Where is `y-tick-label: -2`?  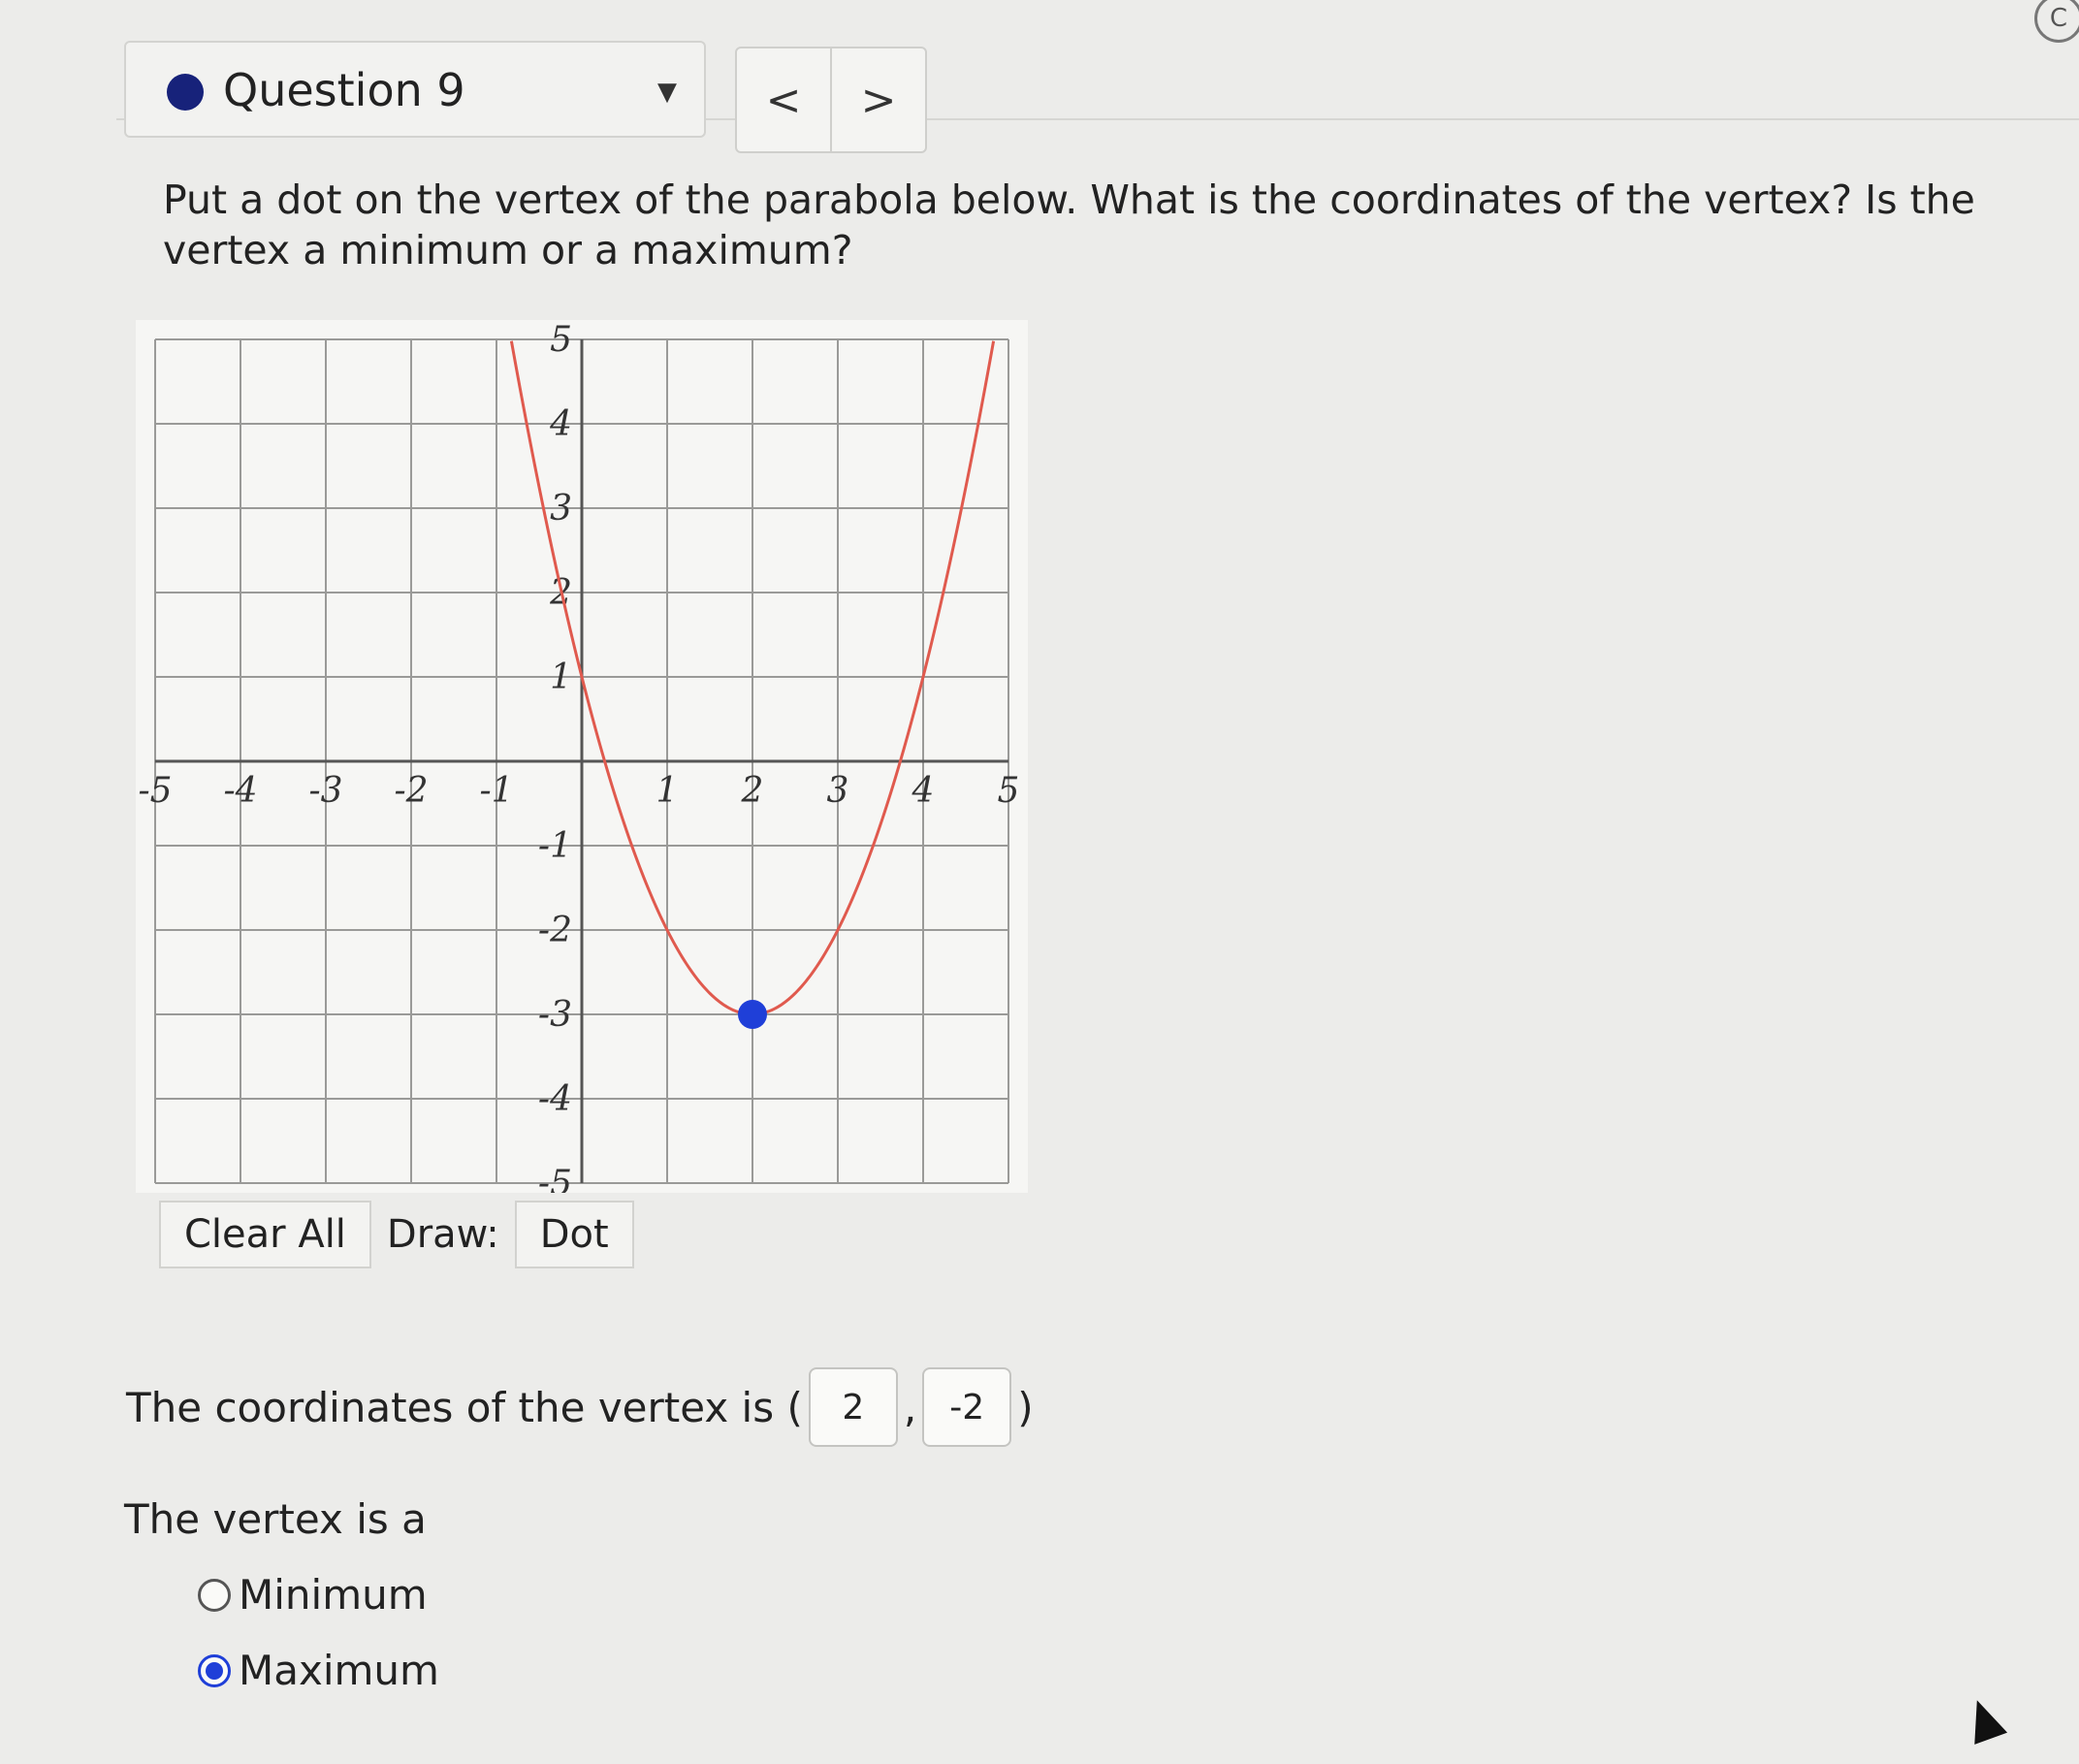 y-tick-label: -2 is located at coordinates (555, 930).